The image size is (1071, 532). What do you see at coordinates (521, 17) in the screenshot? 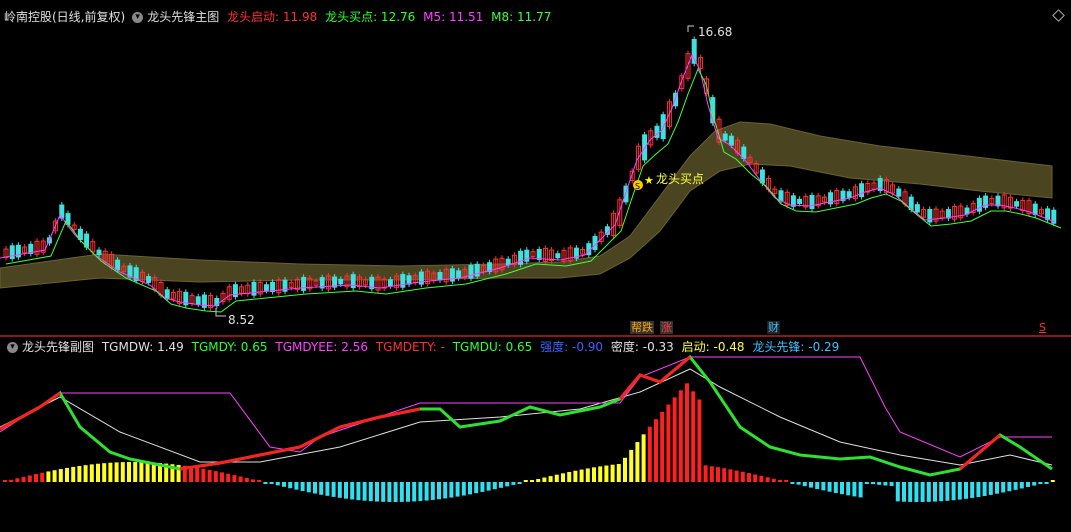
I see `legend-value-m8: M8: 11.77` at bounding box center [521, 17].